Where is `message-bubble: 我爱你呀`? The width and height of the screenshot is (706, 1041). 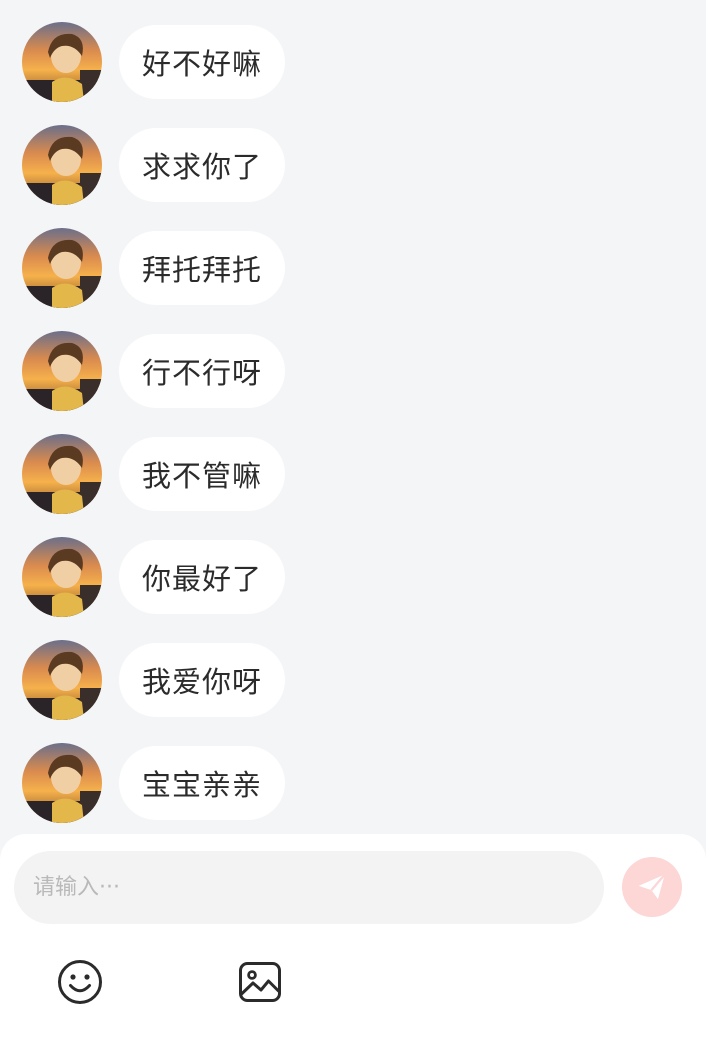
message-bubble: 我爱你呀 is located at coordinates (202, 680).